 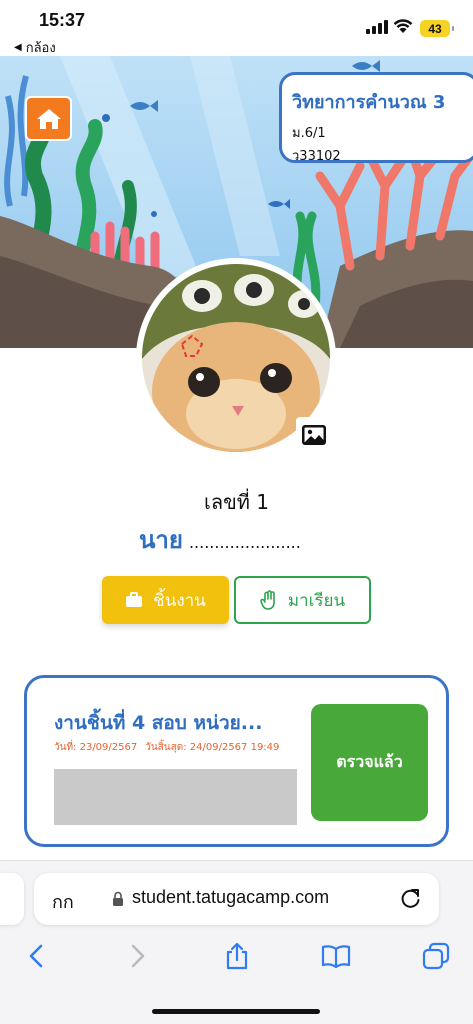 I want to click on class-info-card: วิทยาการคำนวณ 3 ม.6/1 ว33102, so click(x=376, y=118).